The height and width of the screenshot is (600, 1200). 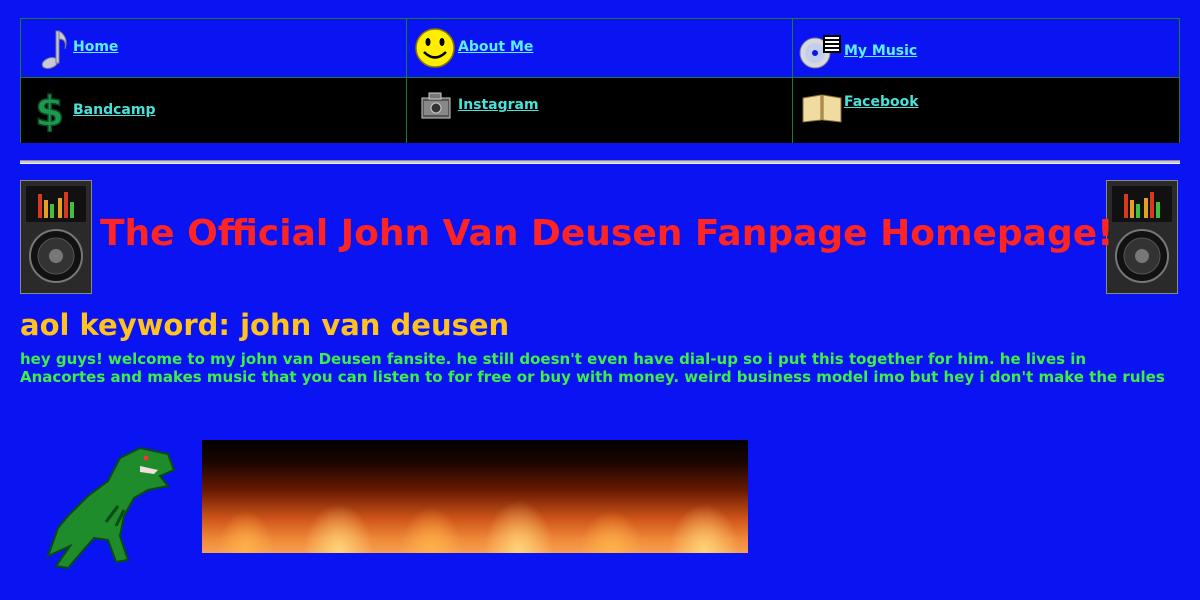 I want to click on nav-row: Home About Me My Music, so click(x=600, y=48).